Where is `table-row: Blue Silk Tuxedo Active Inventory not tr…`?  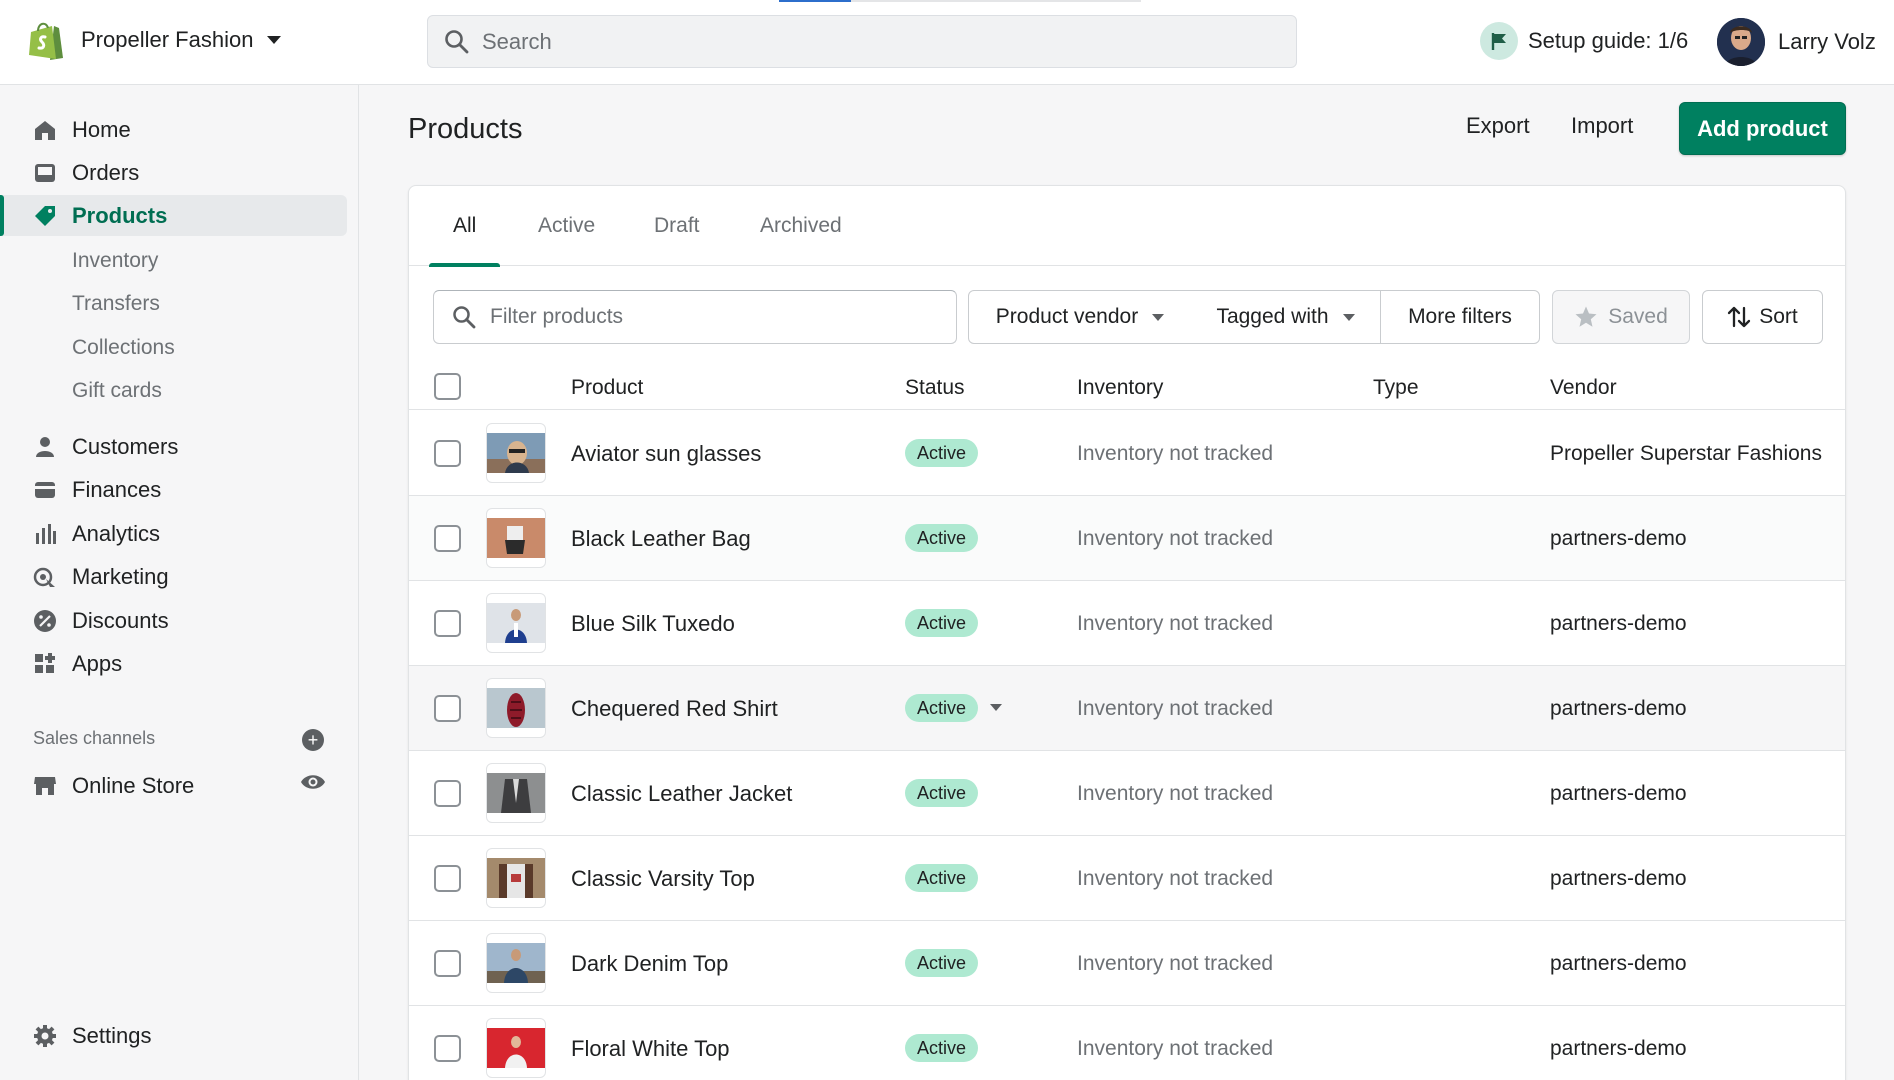 table-row: Blue Silk Tuxedo Active Inventory not tr… is located at coordinates (1127, 623).